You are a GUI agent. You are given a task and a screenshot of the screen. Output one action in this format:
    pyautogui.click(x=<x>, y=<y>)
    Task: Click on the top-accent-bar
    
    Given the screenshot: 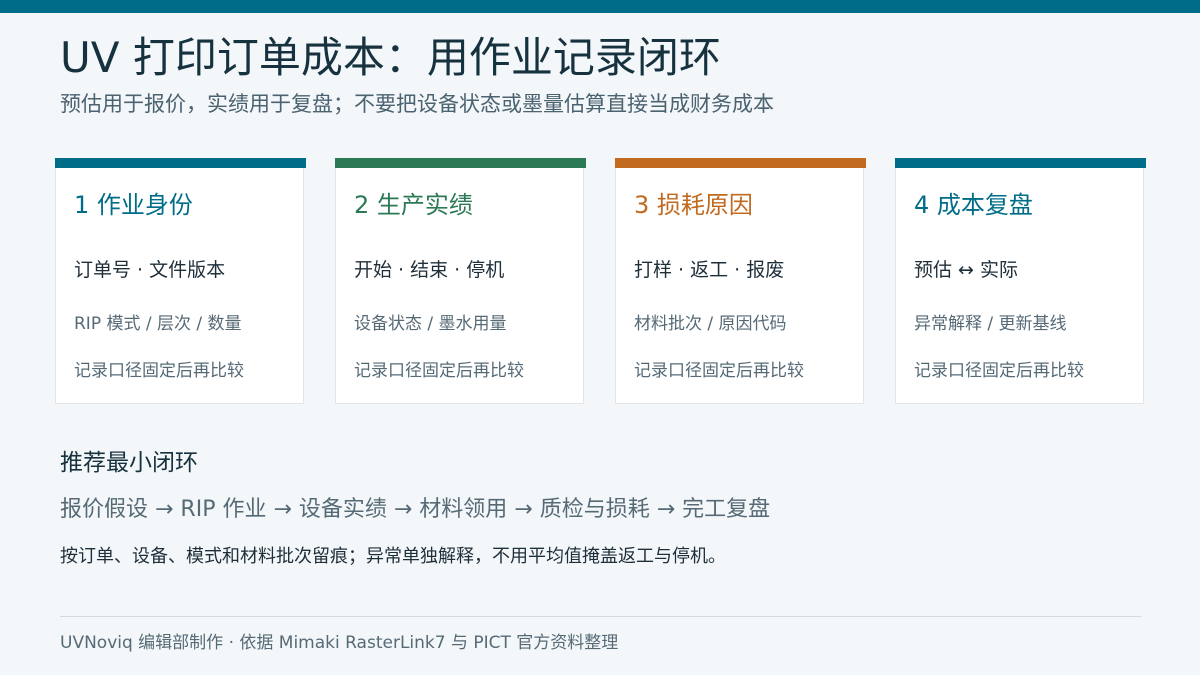 What is the action you would take?
    pyautogui.click(x=600, y=6)
    